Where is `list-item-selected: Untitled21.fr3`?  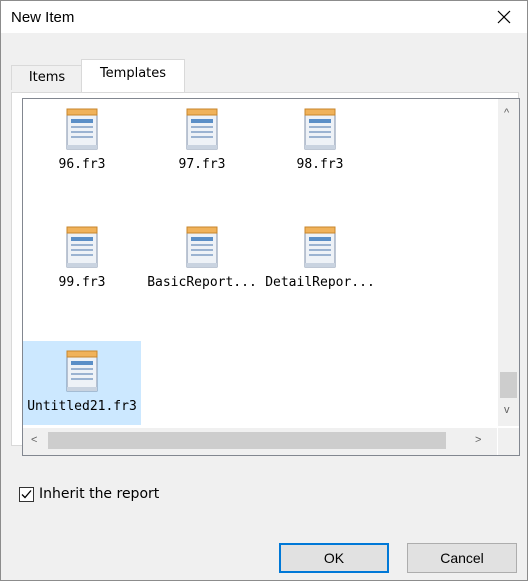
list-item-selected: Untitled21.fr3 is located at coordinates (82, 383).